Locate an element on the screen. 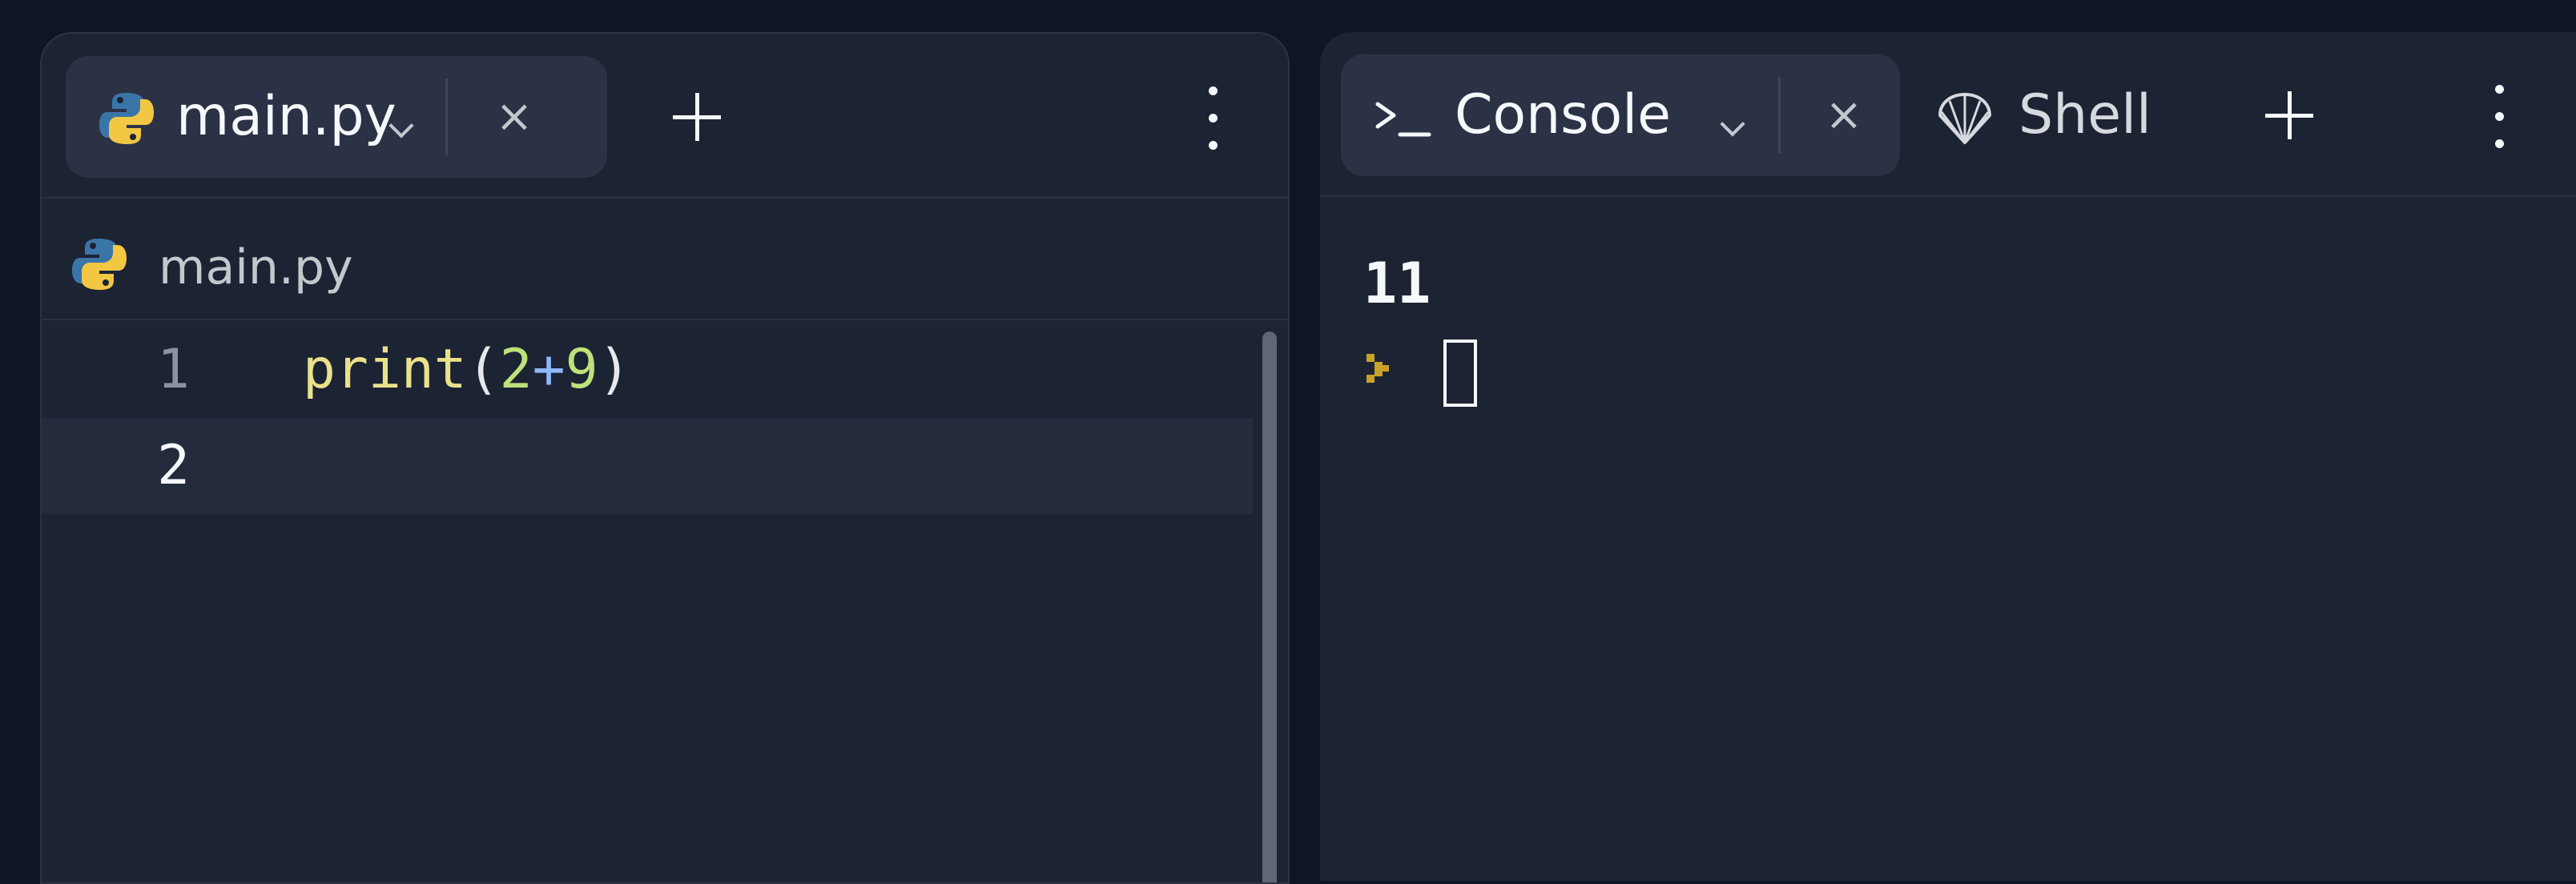 The image size is (2576, 884). tab-label: Shell is located at coordinates (2085, 115).